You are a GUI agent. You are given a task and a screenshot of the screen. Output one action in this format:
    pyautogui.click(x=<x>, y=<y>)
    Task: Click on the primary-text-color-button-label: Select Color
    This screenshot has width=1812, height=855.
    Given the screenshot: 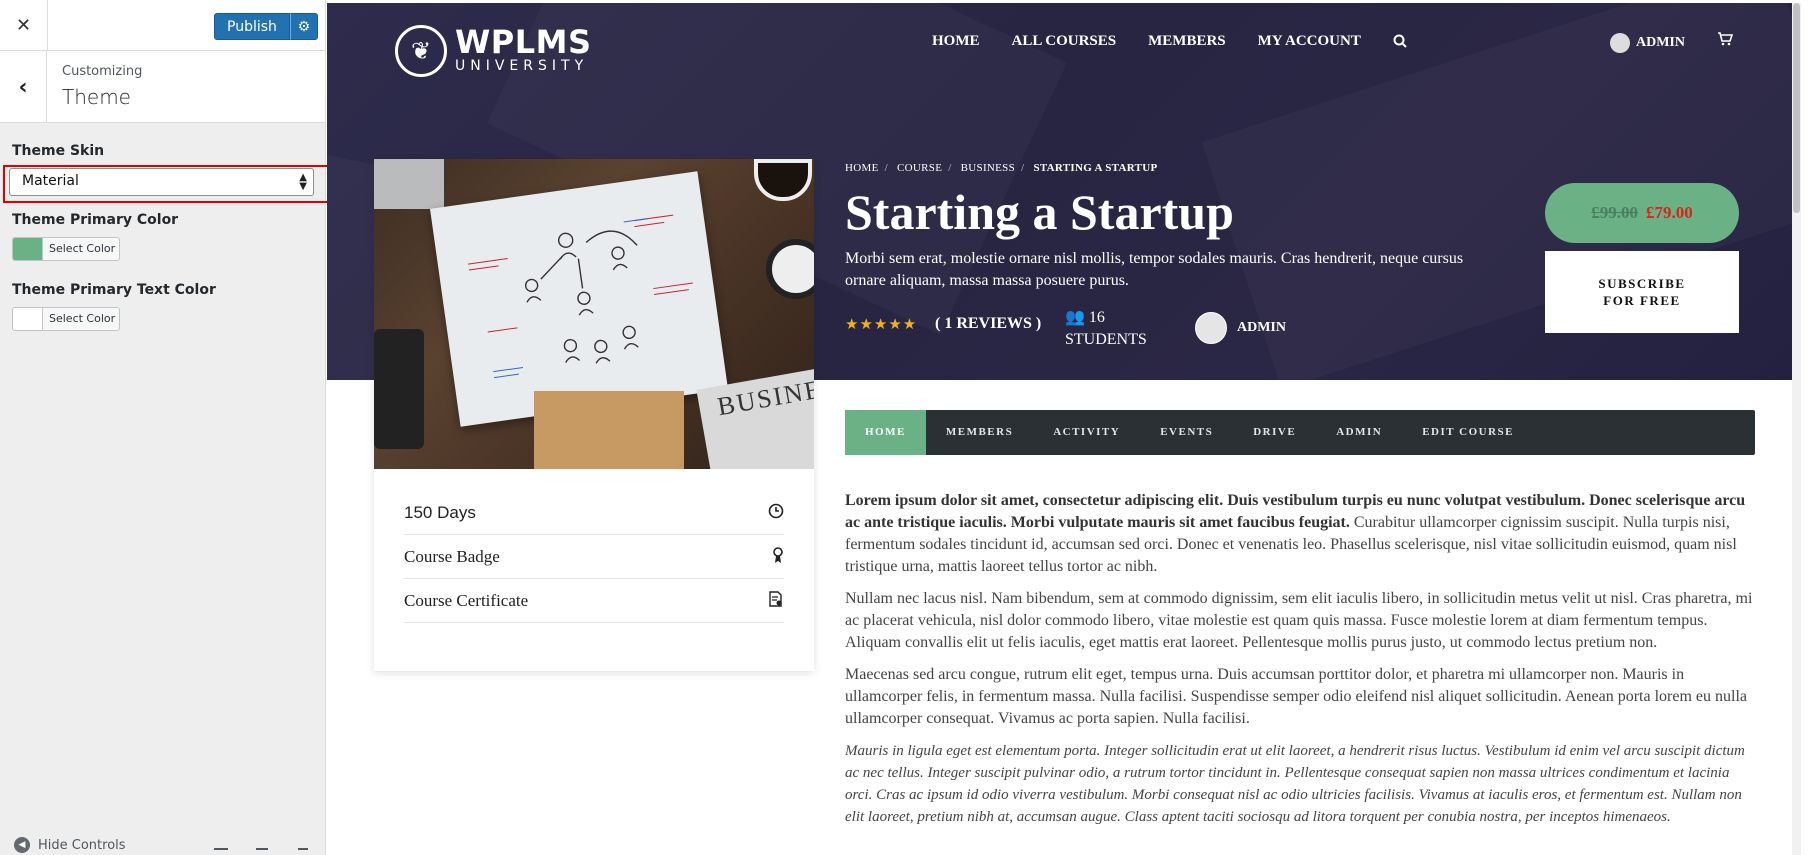 What is the action you would take?
    pyautogui.click(x=82, y=318)
    